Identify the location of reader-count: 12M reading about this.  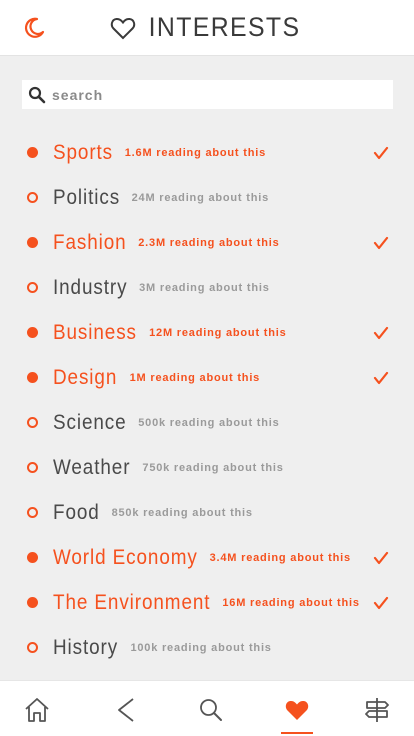
(218, 332).